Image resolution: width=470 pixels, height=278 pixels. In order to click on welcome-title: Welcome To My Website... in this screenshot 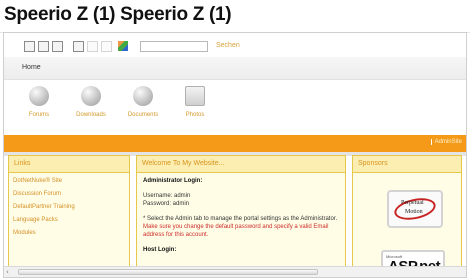, I will do `click(241, 164)`.